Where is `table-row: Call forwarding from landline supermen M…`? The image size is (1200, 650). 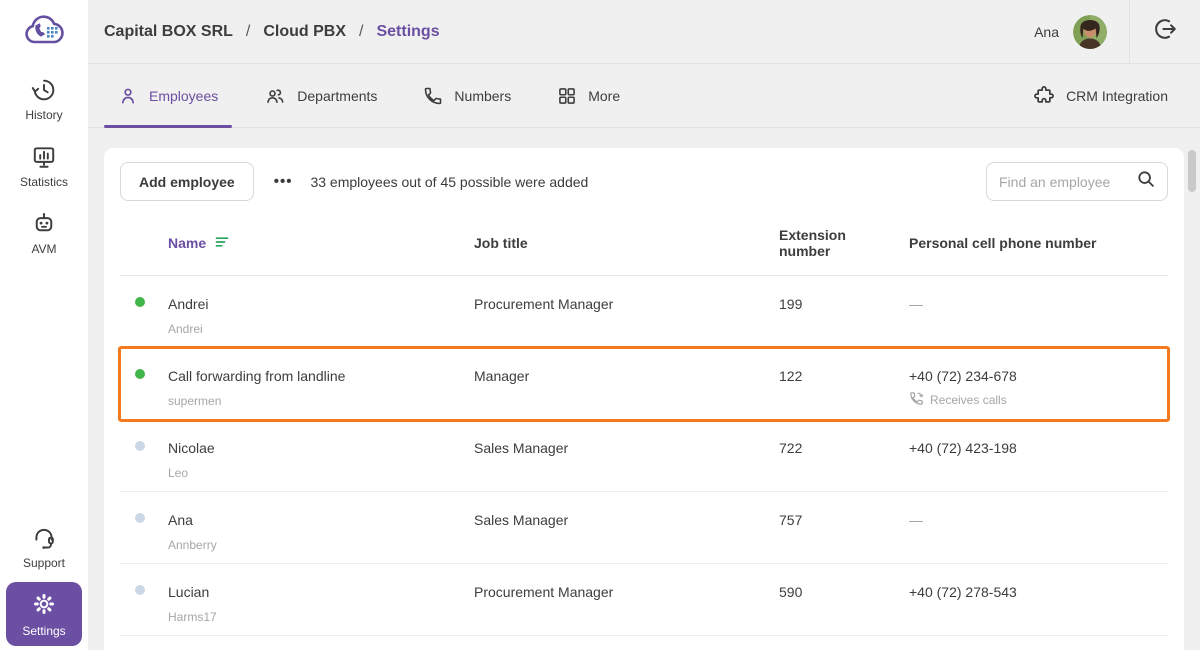
table-row: Call forwarding from landline supermen M… is located at coordinates (644, 384).